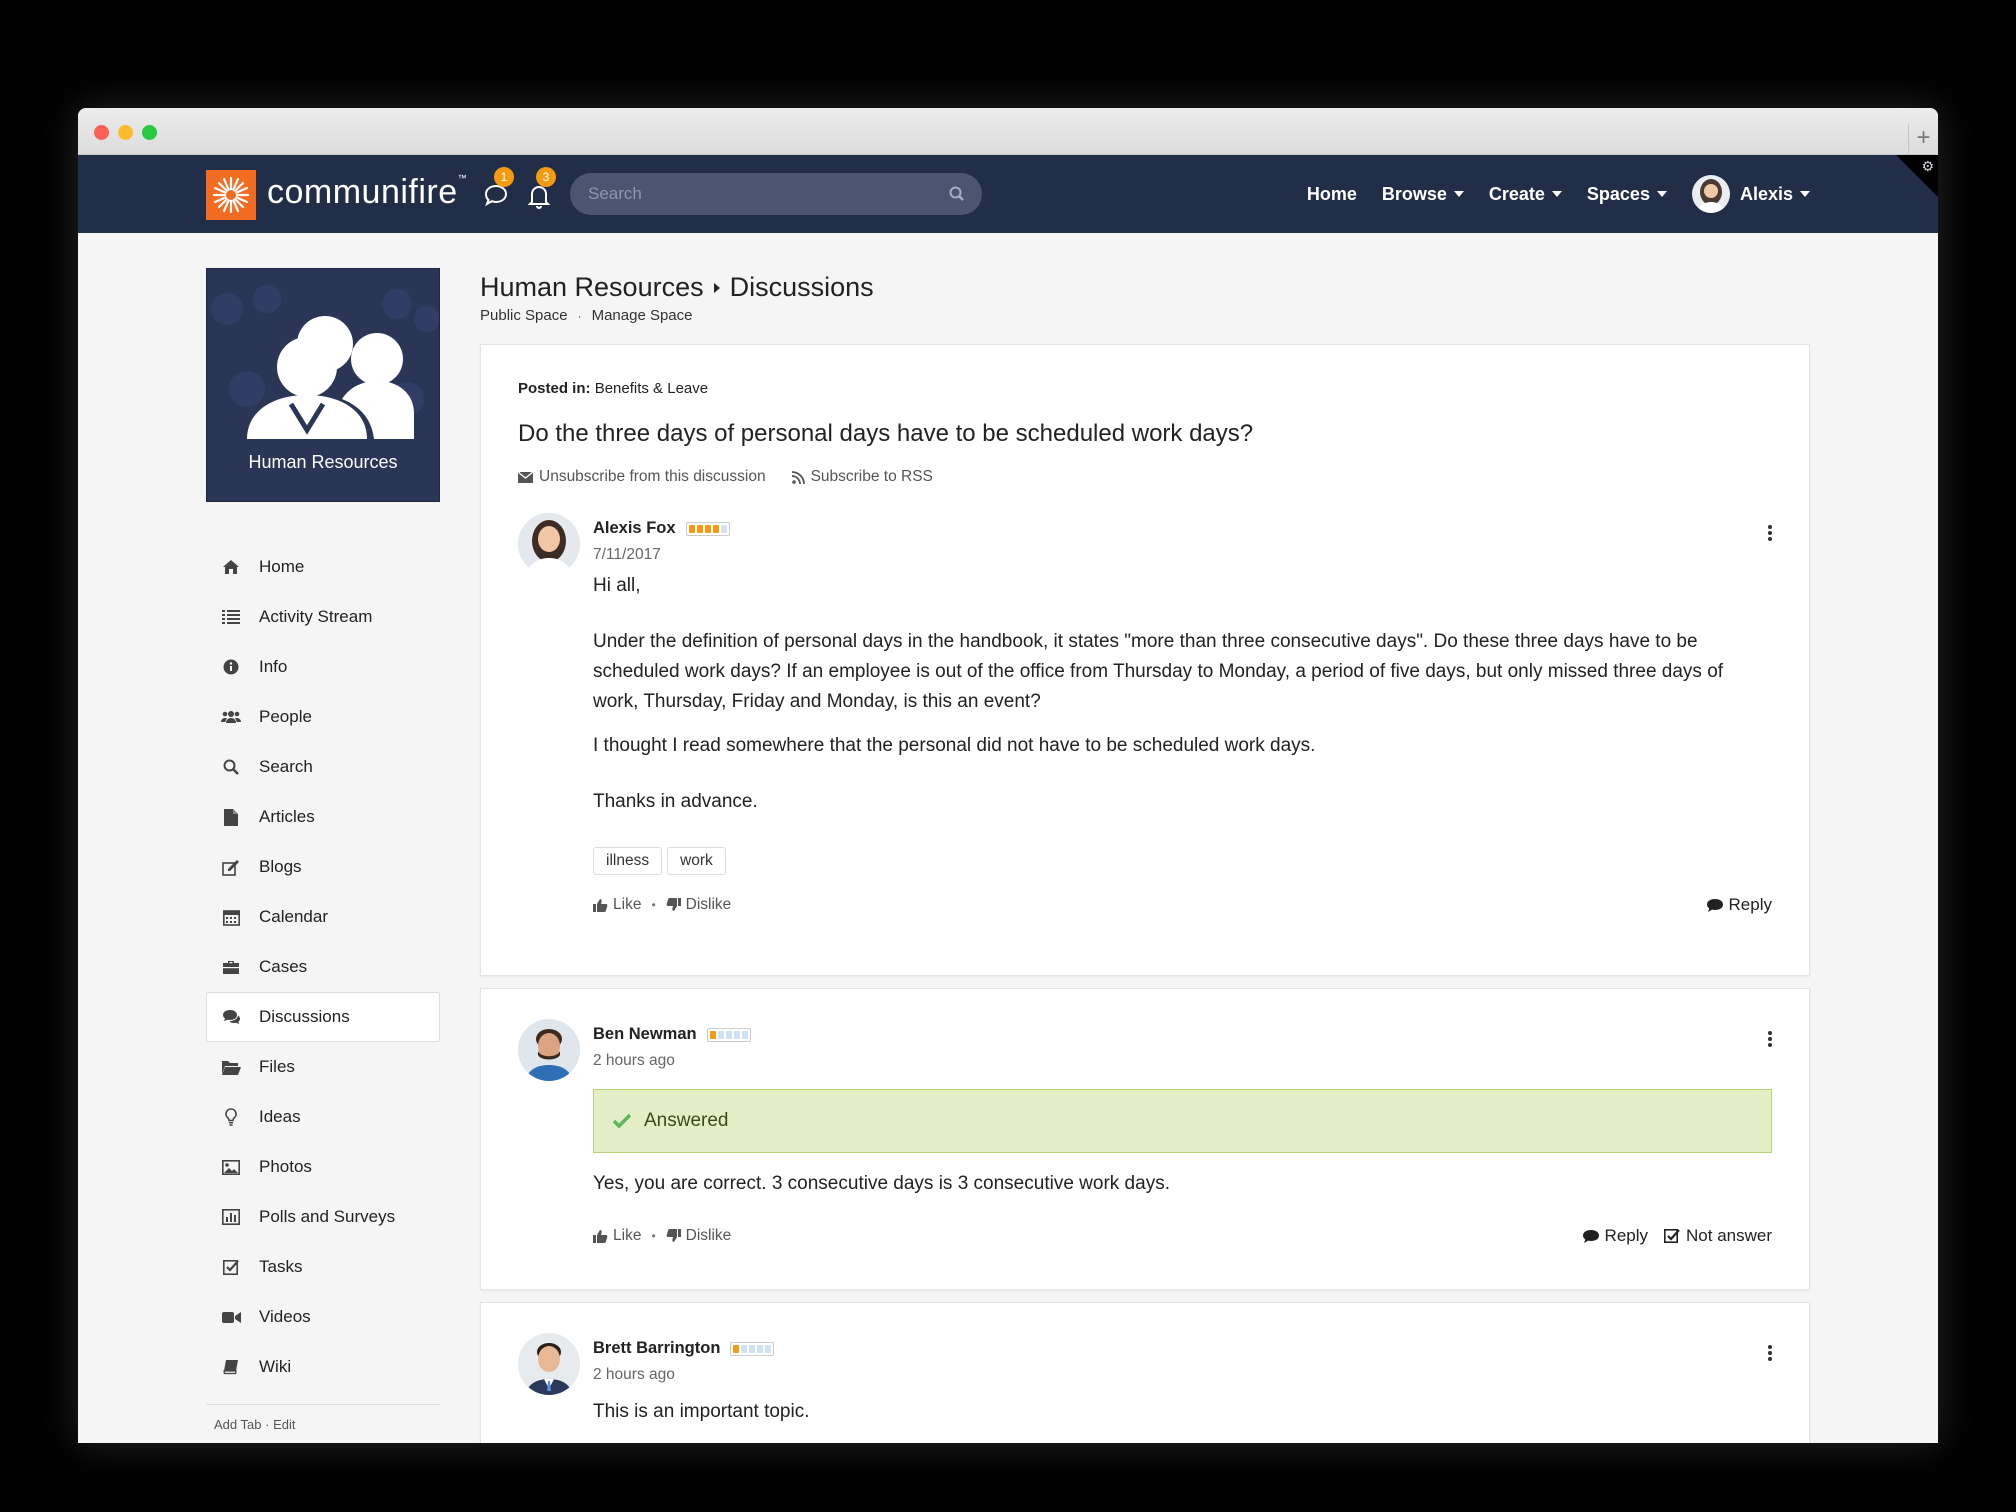 Image resolution: width=2016 pixels, height=1512 pixels. What do you see at coordinates (1718, 1236) in the screenshot?
I see `not-answer-button: Not answer` at bounding box center [1718, 1236].